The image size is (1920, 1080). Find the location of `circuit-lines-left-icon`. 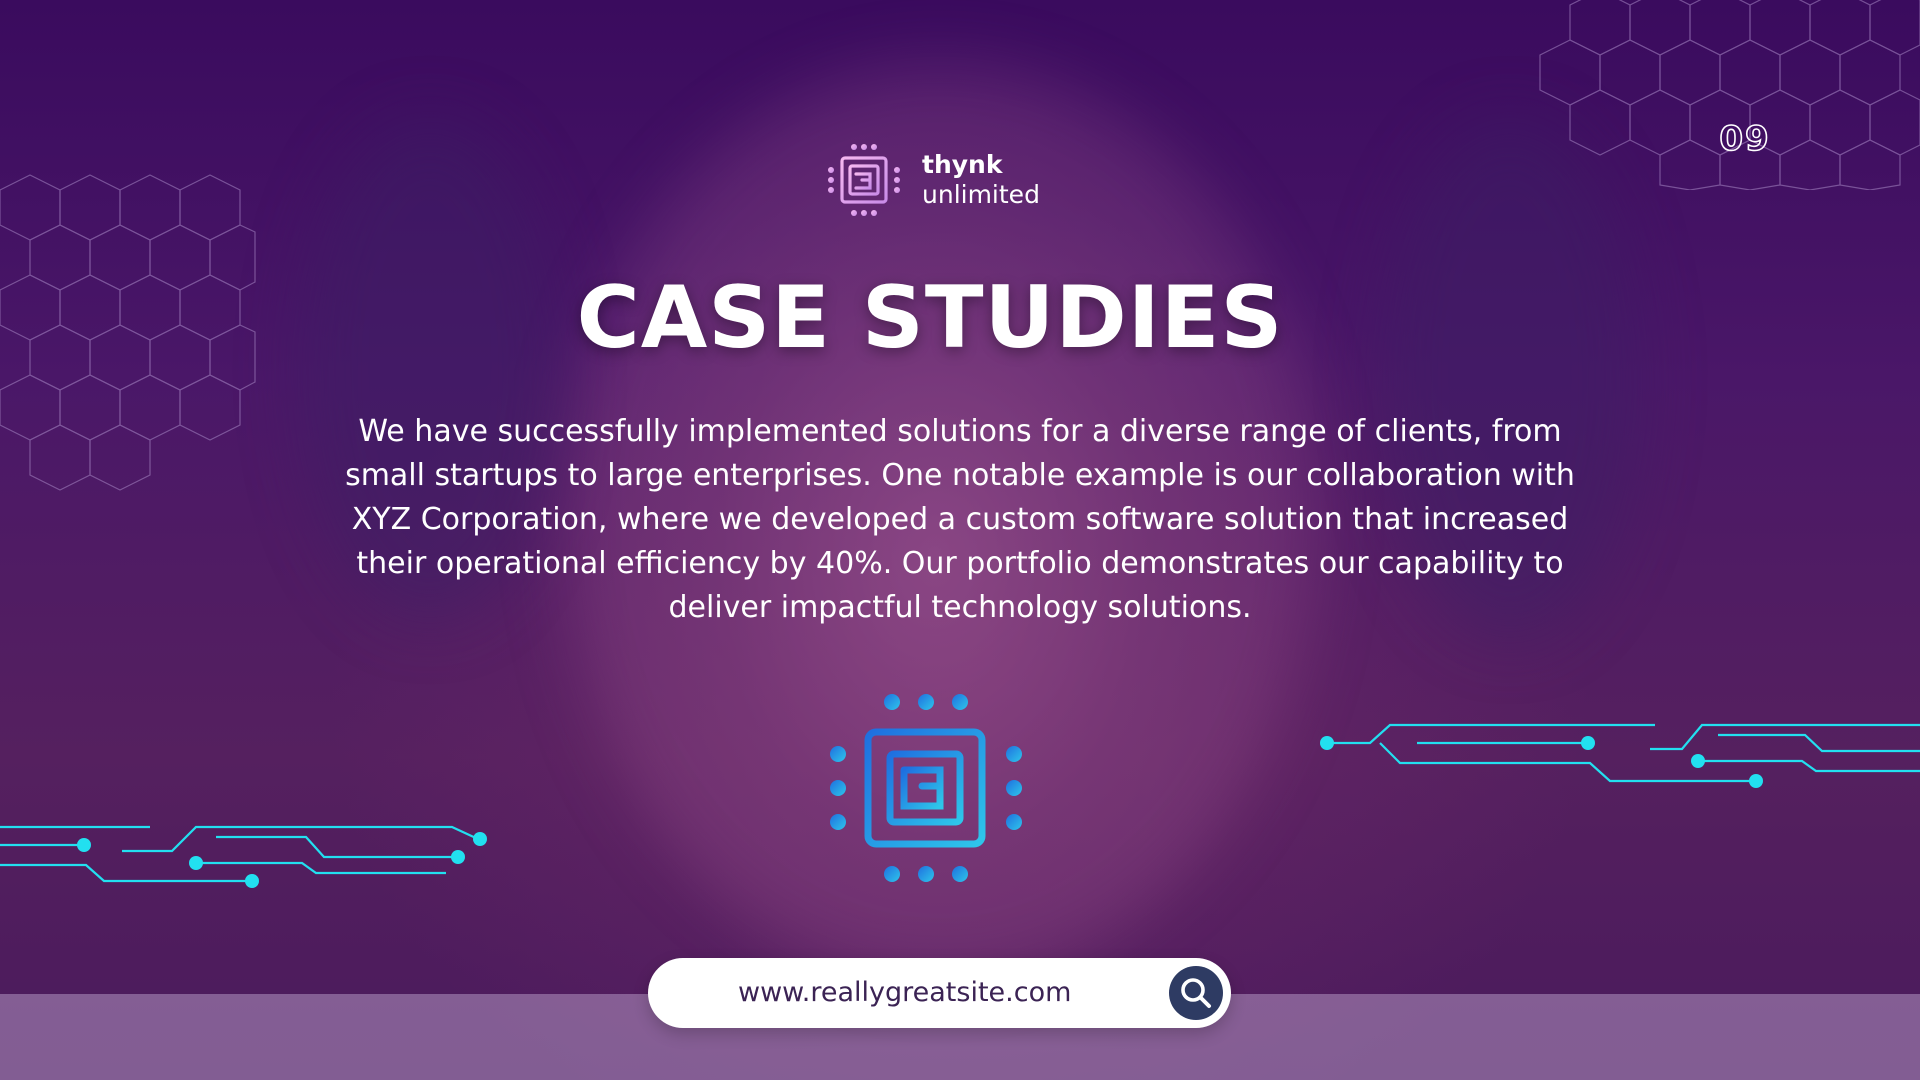

circuit-lines-left-icon is located at coordinates (243, 856).